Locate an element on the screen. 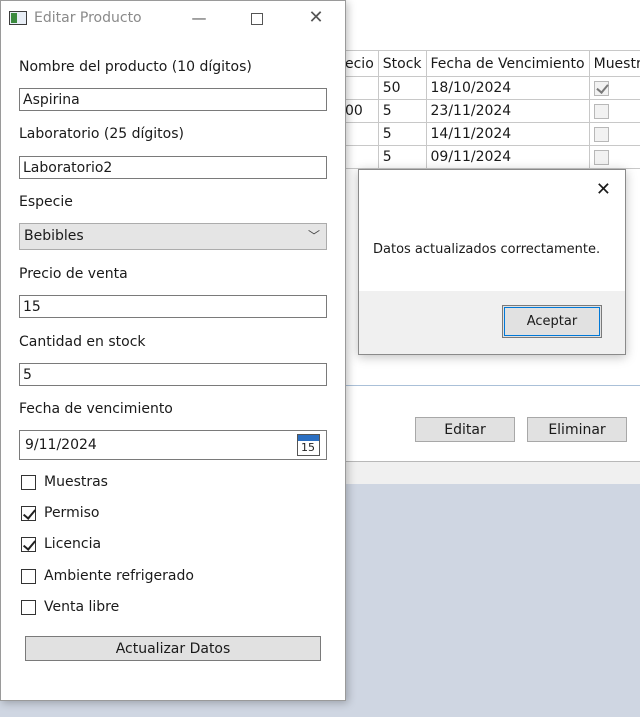 This screenshot has width=640, height=717. laboratorio-label: Laboratorio (25 dígitos) is located at coordinates (101, 134).